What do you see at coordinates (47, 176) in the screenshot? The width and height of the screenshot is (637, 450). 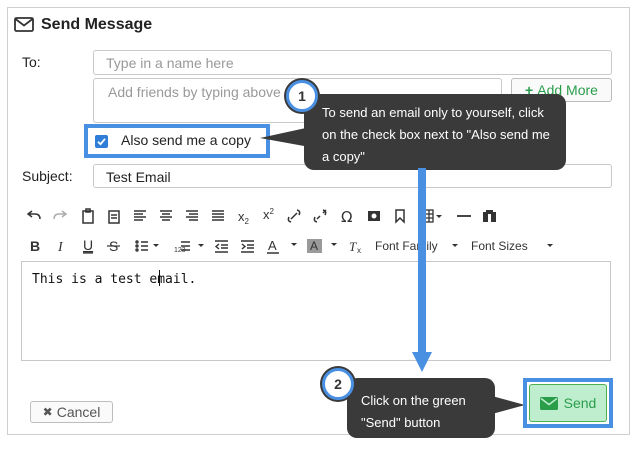 I see `subject-label: Subject:` at bounding box center [47, 176].